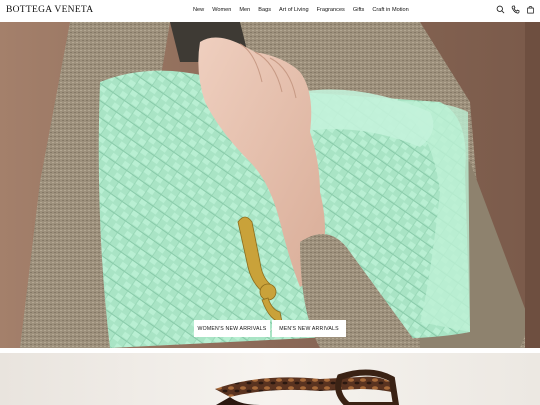 The height and width of the screenshot is (405, 540). Describe the element at coordinates (390, 10) in the screenshot. I see `nav-item-craft-in-motion: Craft in Motion` at that location.